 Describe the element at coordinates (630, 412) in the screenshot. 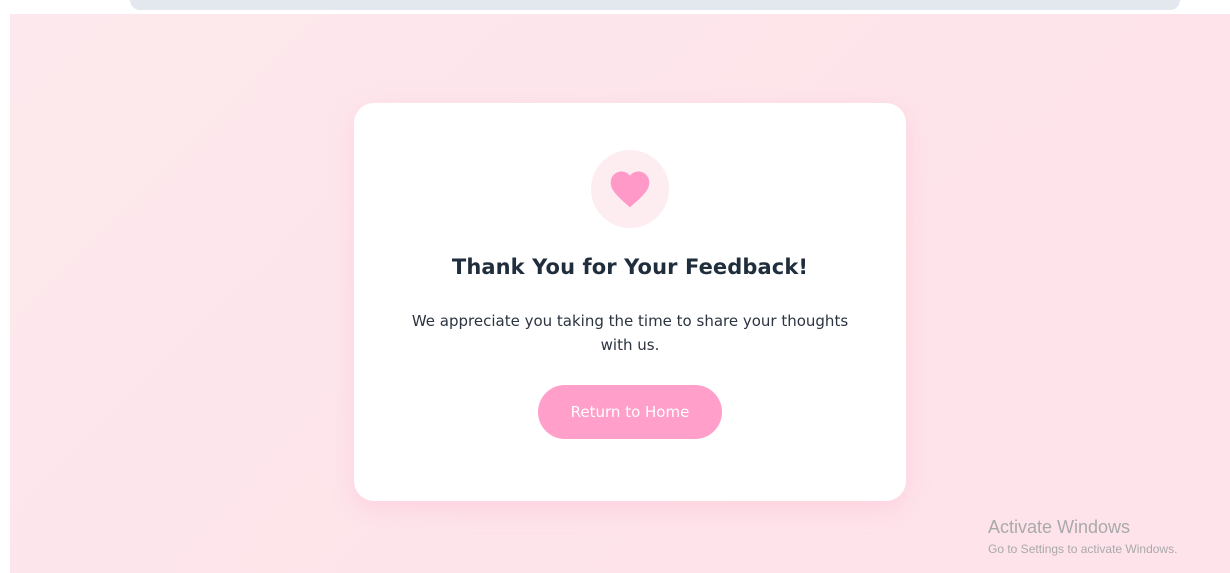

I see `return-home-button: Return to Home` at that location.